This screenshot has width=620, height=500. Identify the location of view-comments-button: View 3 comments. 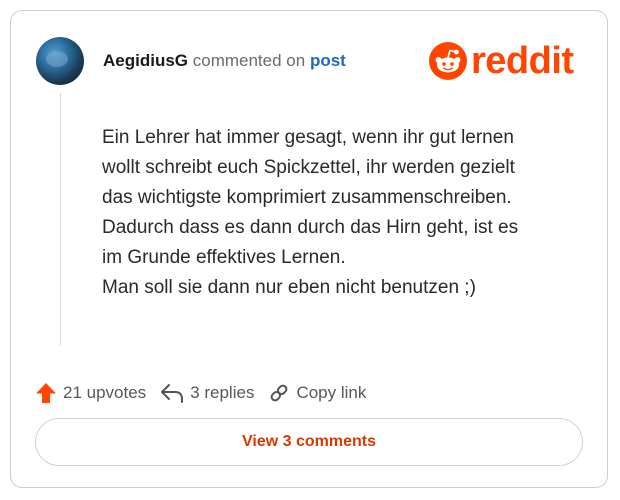
(309, 442).